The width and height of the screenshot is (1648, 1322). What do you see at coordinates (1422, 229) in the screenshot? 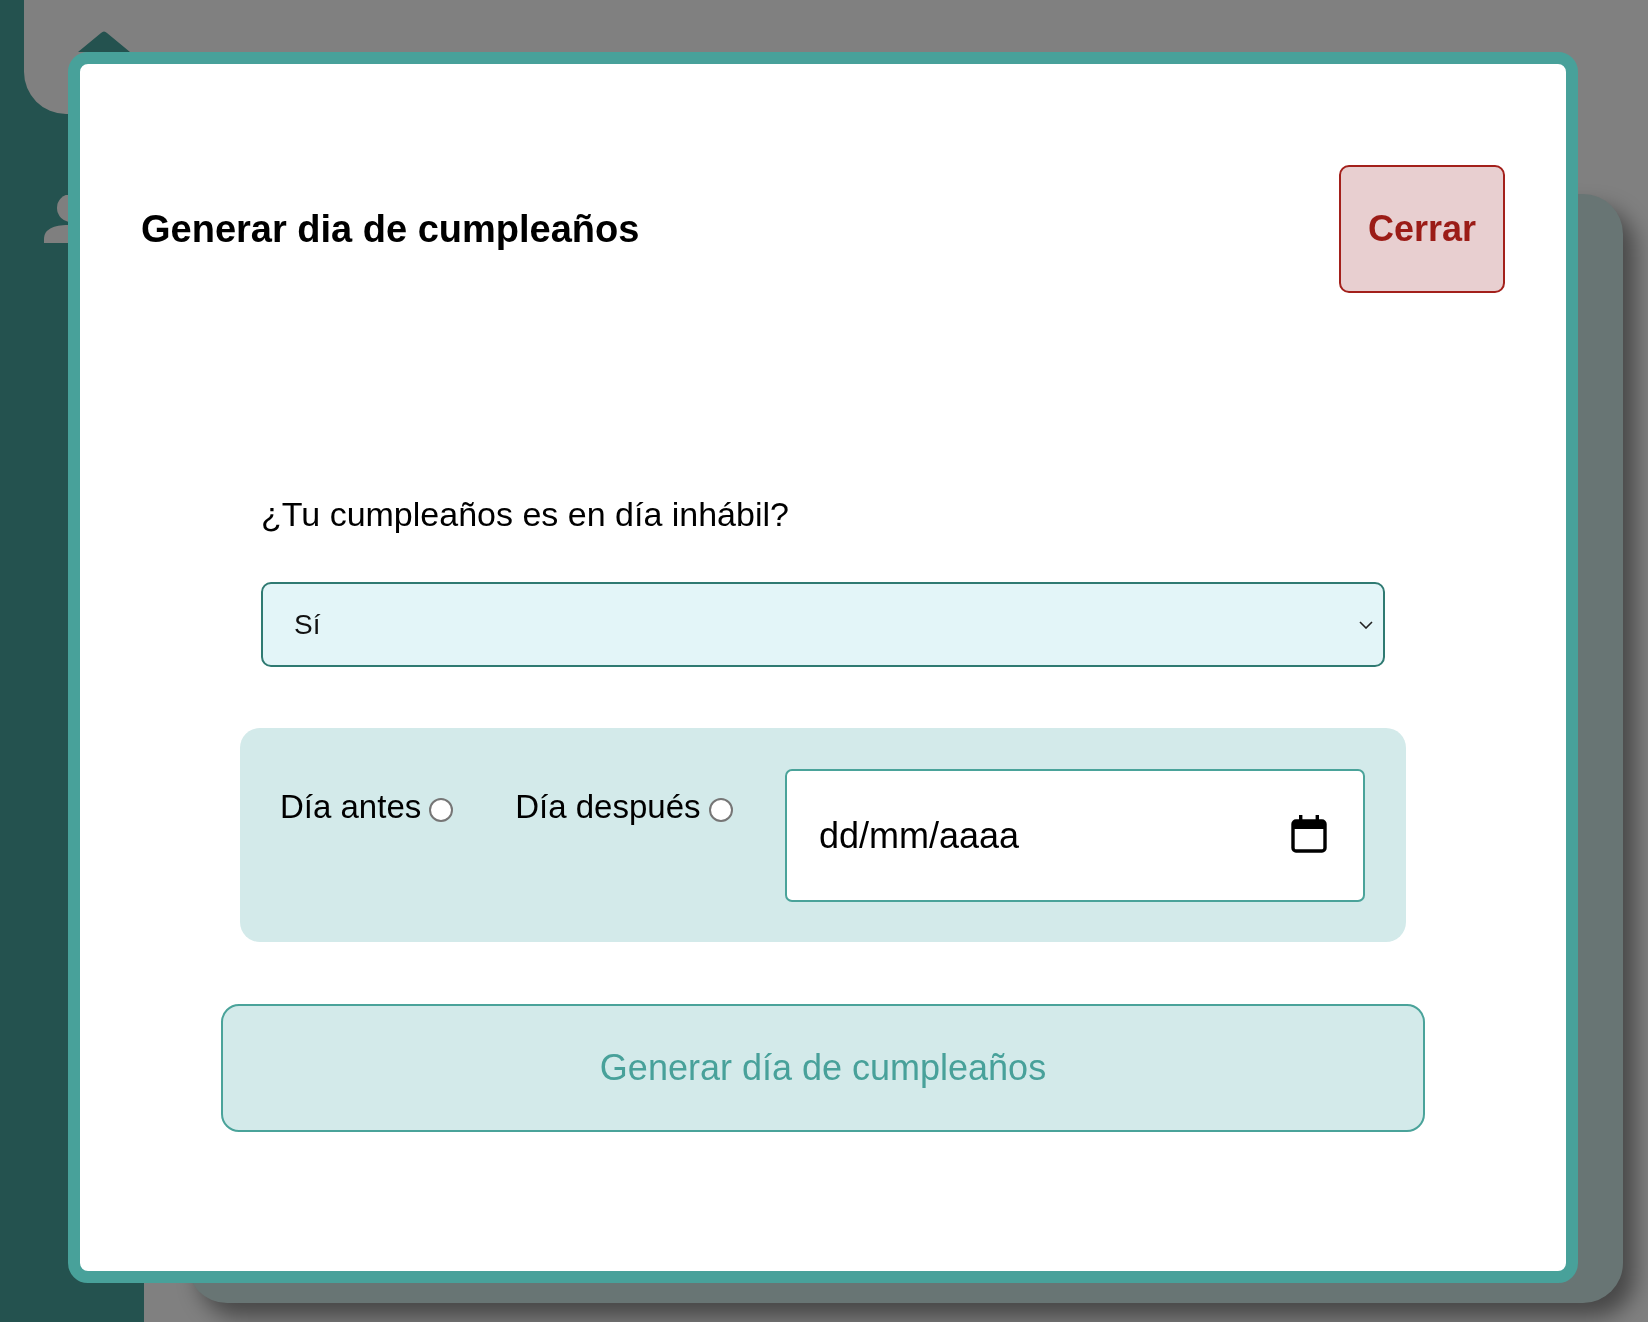
I see `close-button: Cerrar` at bounding box center [1422, 229].